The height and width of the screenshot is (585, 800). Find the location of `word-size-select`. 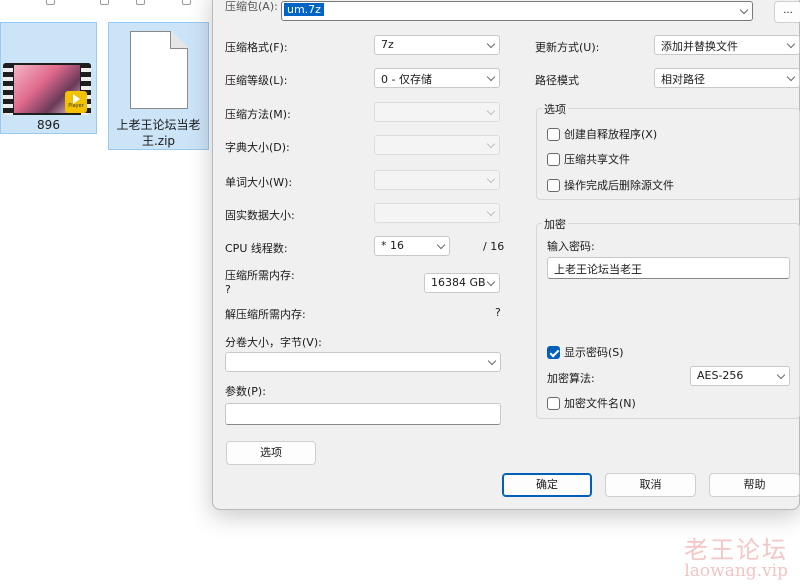

word-size-select is located at coordinates (437, 180).